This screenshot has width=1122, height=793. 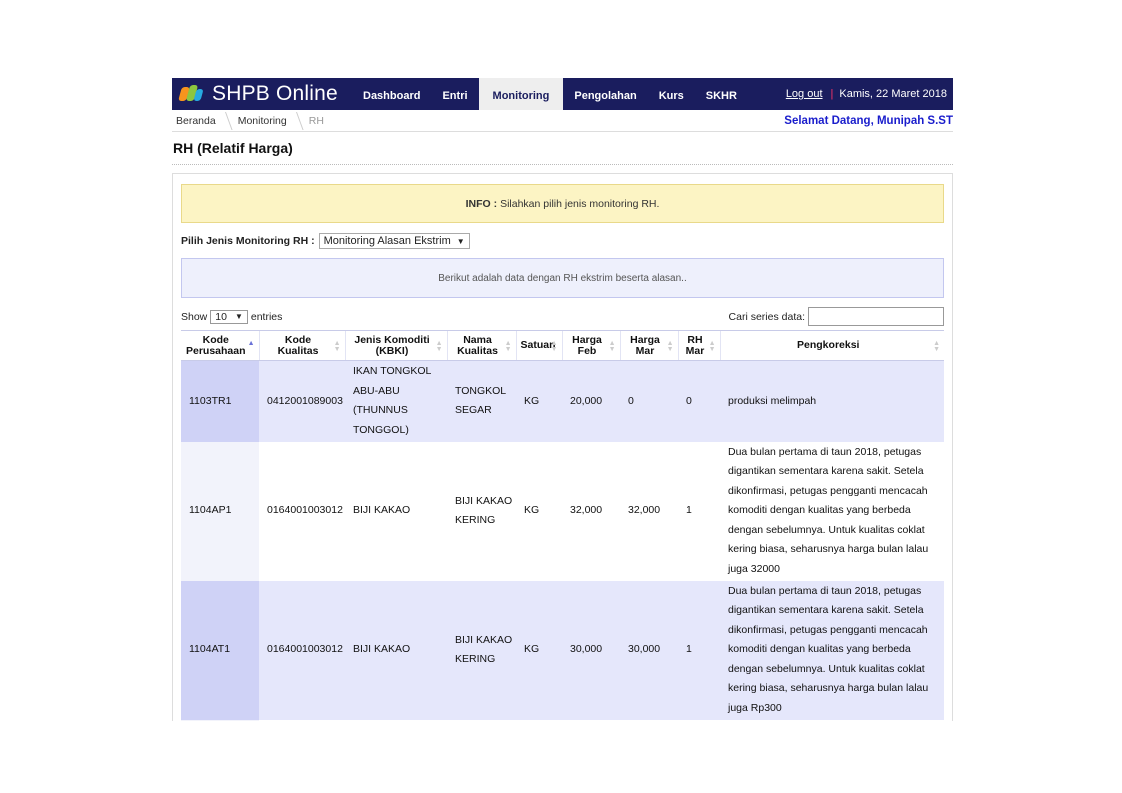 I want to click on table-cell: IKAN TONGKOL ABU-ABU (THUNNUS TONGGOL), so click(x=396, y=401).